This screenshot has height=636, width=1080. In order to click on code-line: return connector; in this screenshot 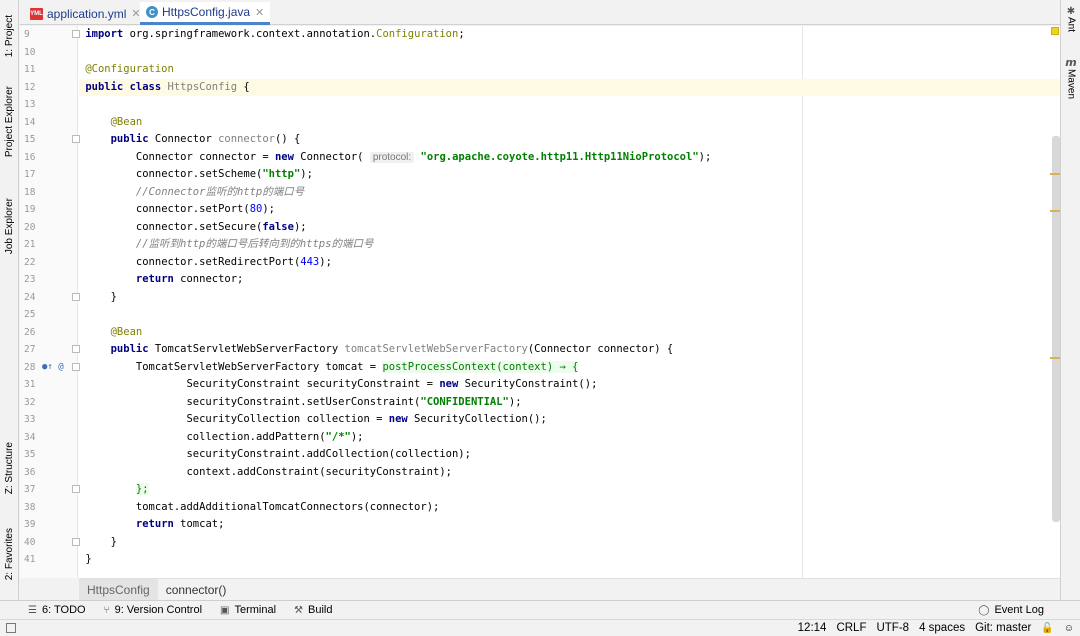, I will do `click(189, 279)`.